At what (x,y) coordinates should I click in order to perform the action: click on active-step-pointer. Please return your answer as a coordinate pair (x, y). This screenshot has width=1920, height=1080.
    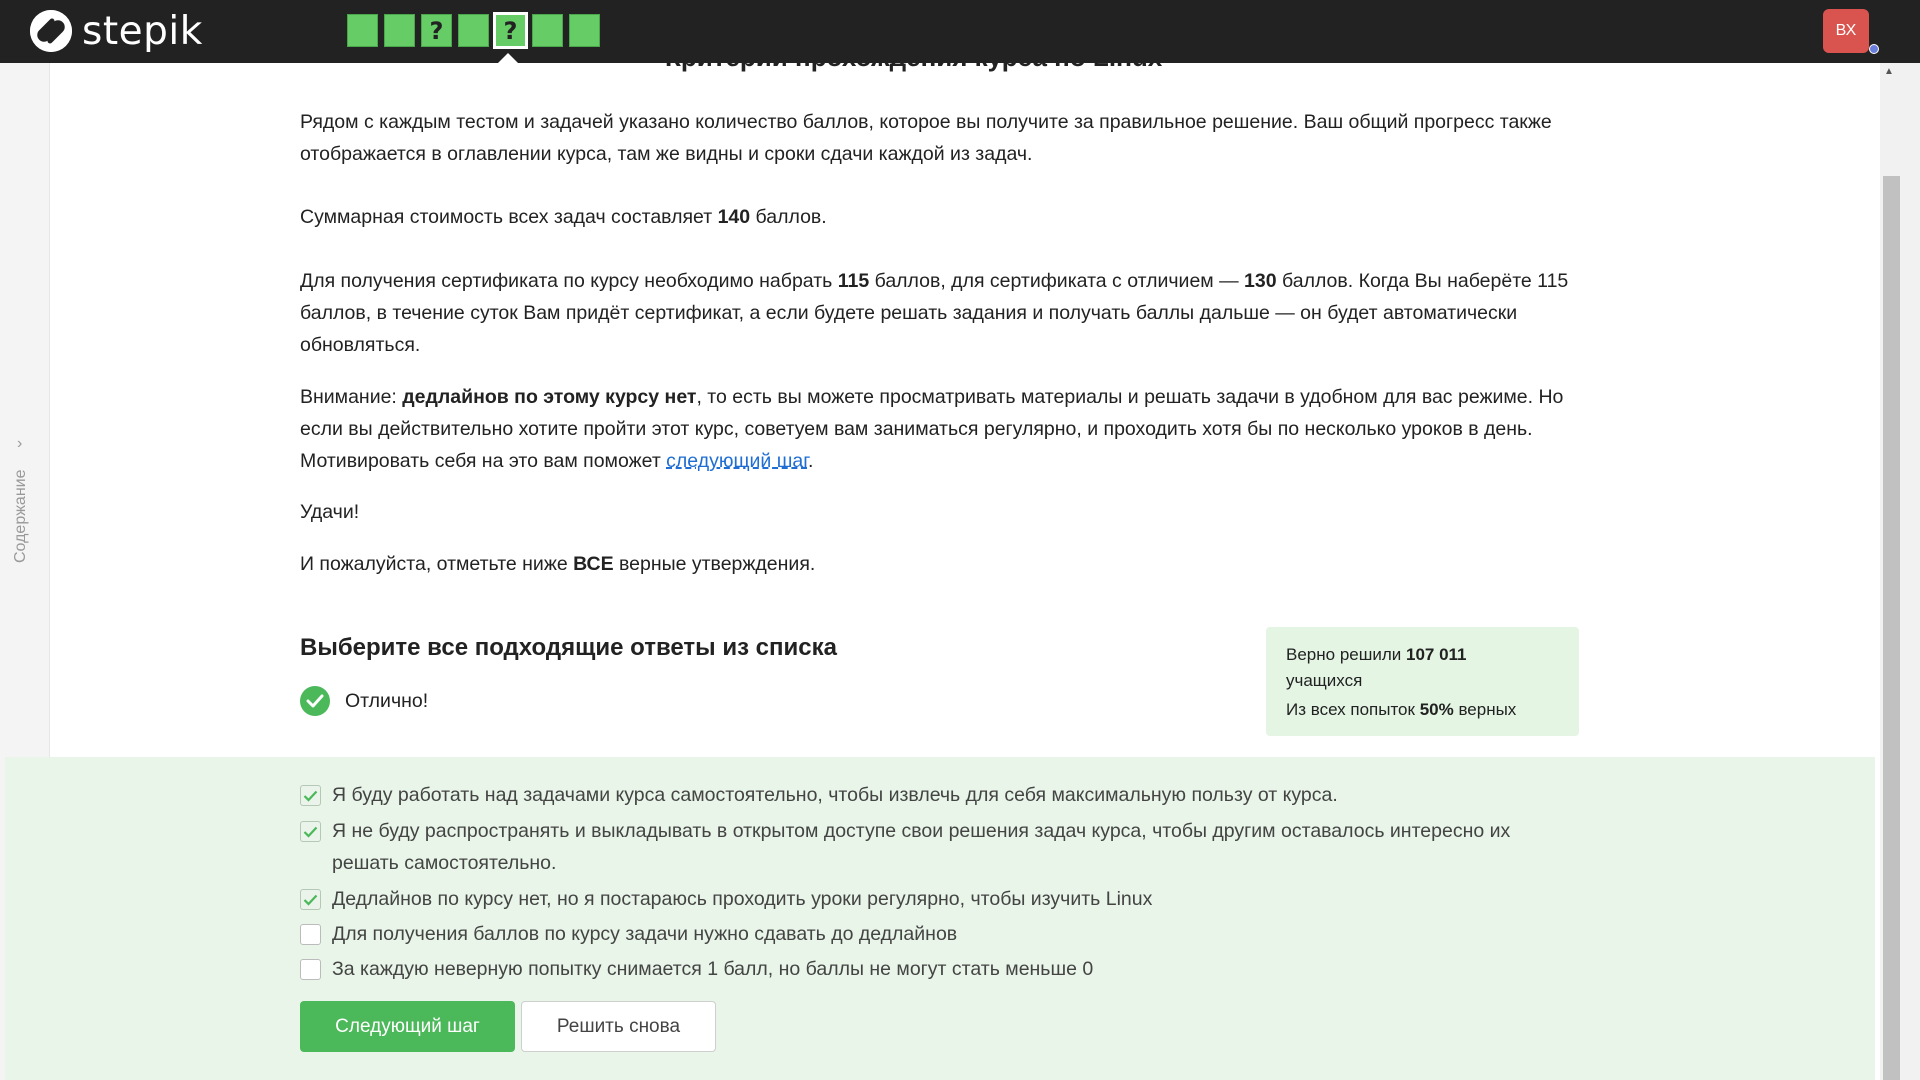
    Looking at the image, I should click on (508, 58).